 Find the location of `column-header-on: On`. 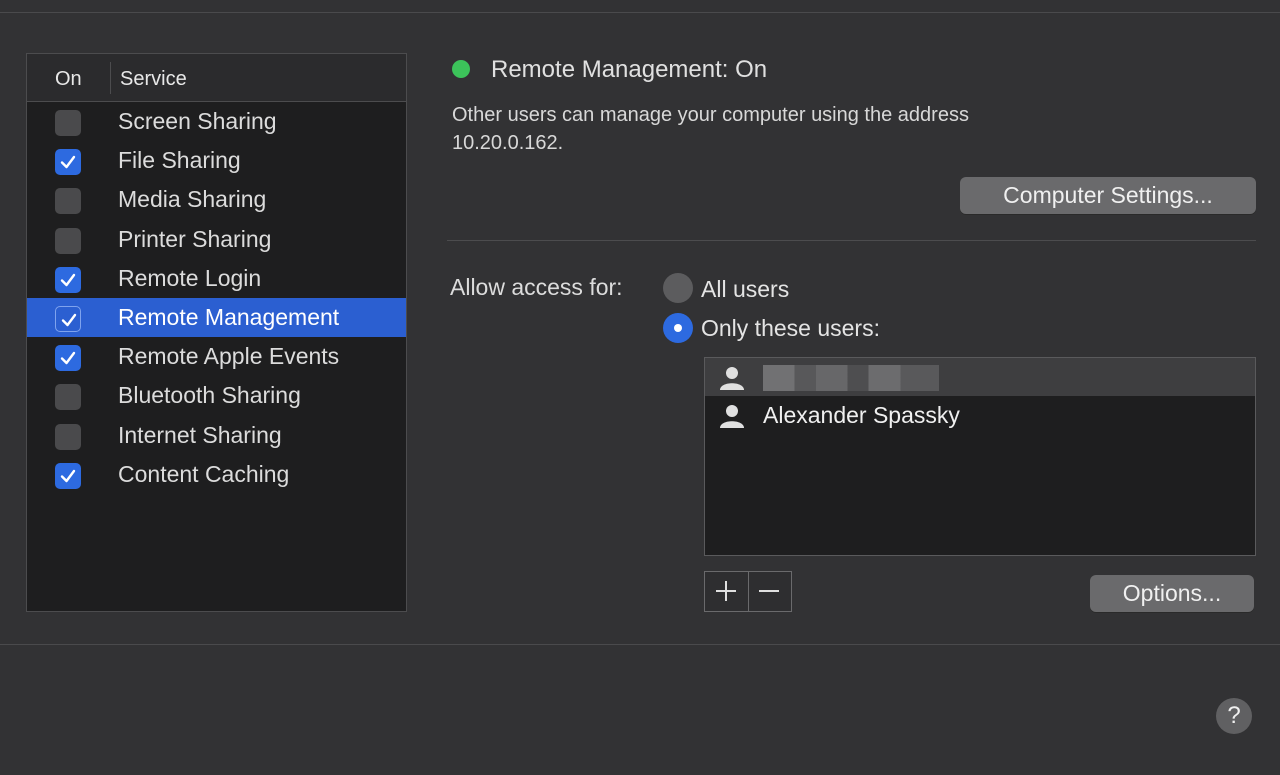

column-header-on: On is located at coordinates (68, 79).